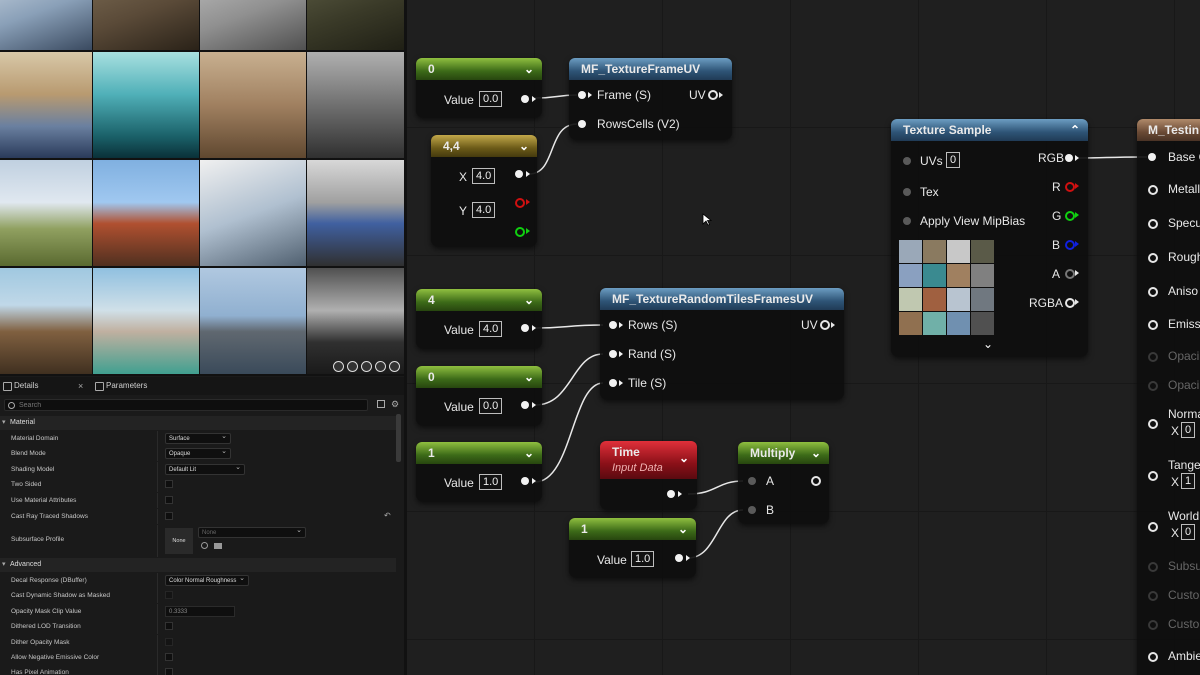  I want to click on time-node: Time Input Data ⌄, so click(648, 475).